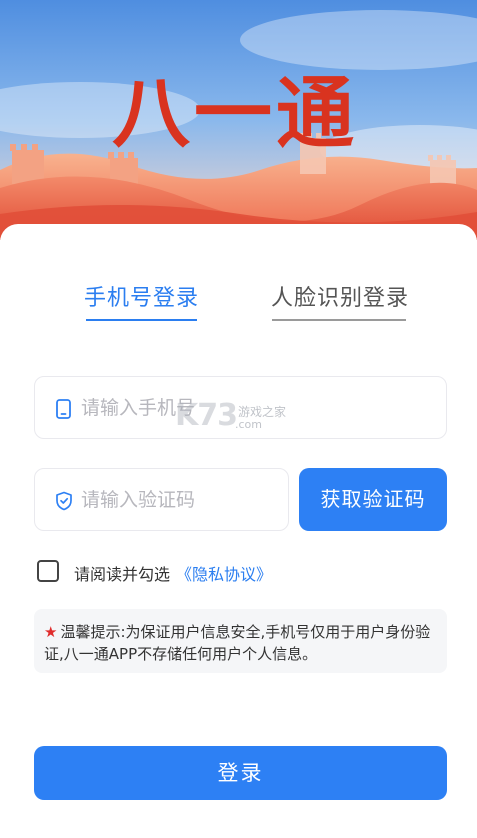  Describe the element at coordinates (122, 574) in the screenshot. I see `agree-text: 请阅读并勾选` at that location.